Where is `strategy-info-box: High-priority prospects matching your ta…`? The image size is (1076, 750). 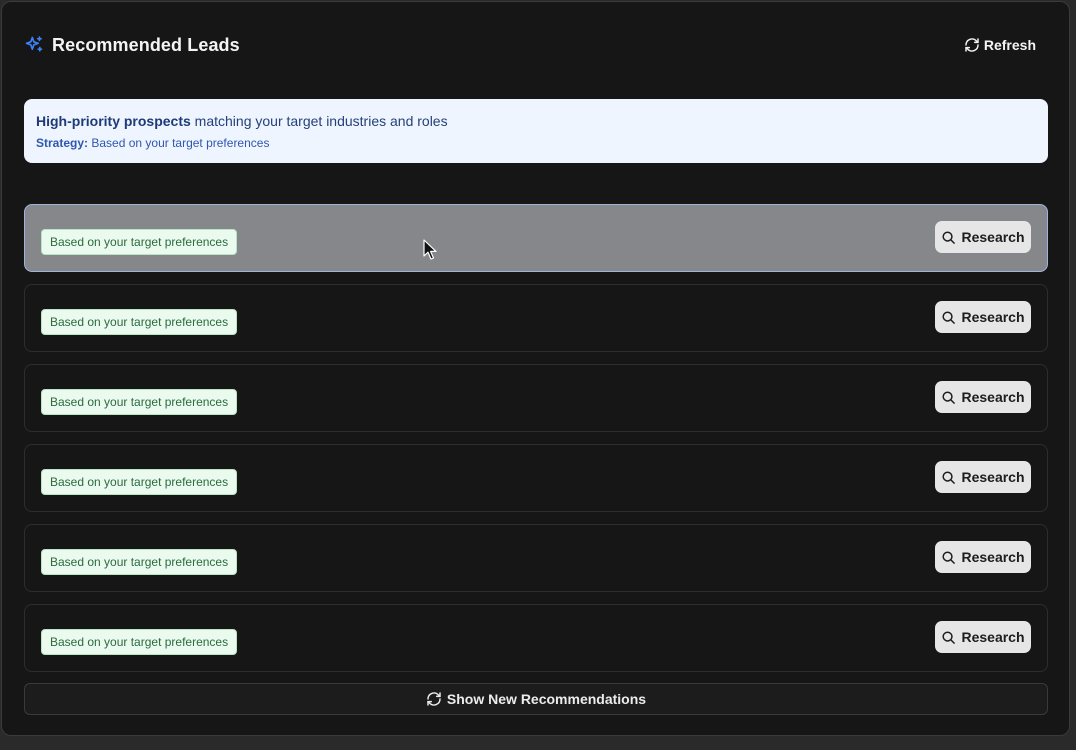 strategy-info-box: High-priority prospects matching your ta… is located at coordinates (536, 131).